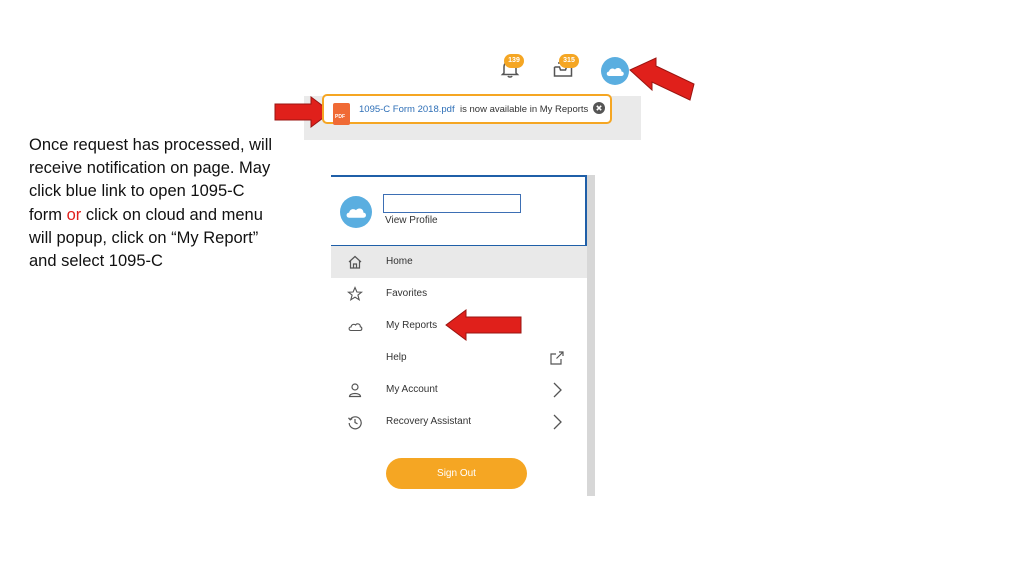 The image size is (1024, 576). I want to click on notifications-button: 139, so click(511, 67).